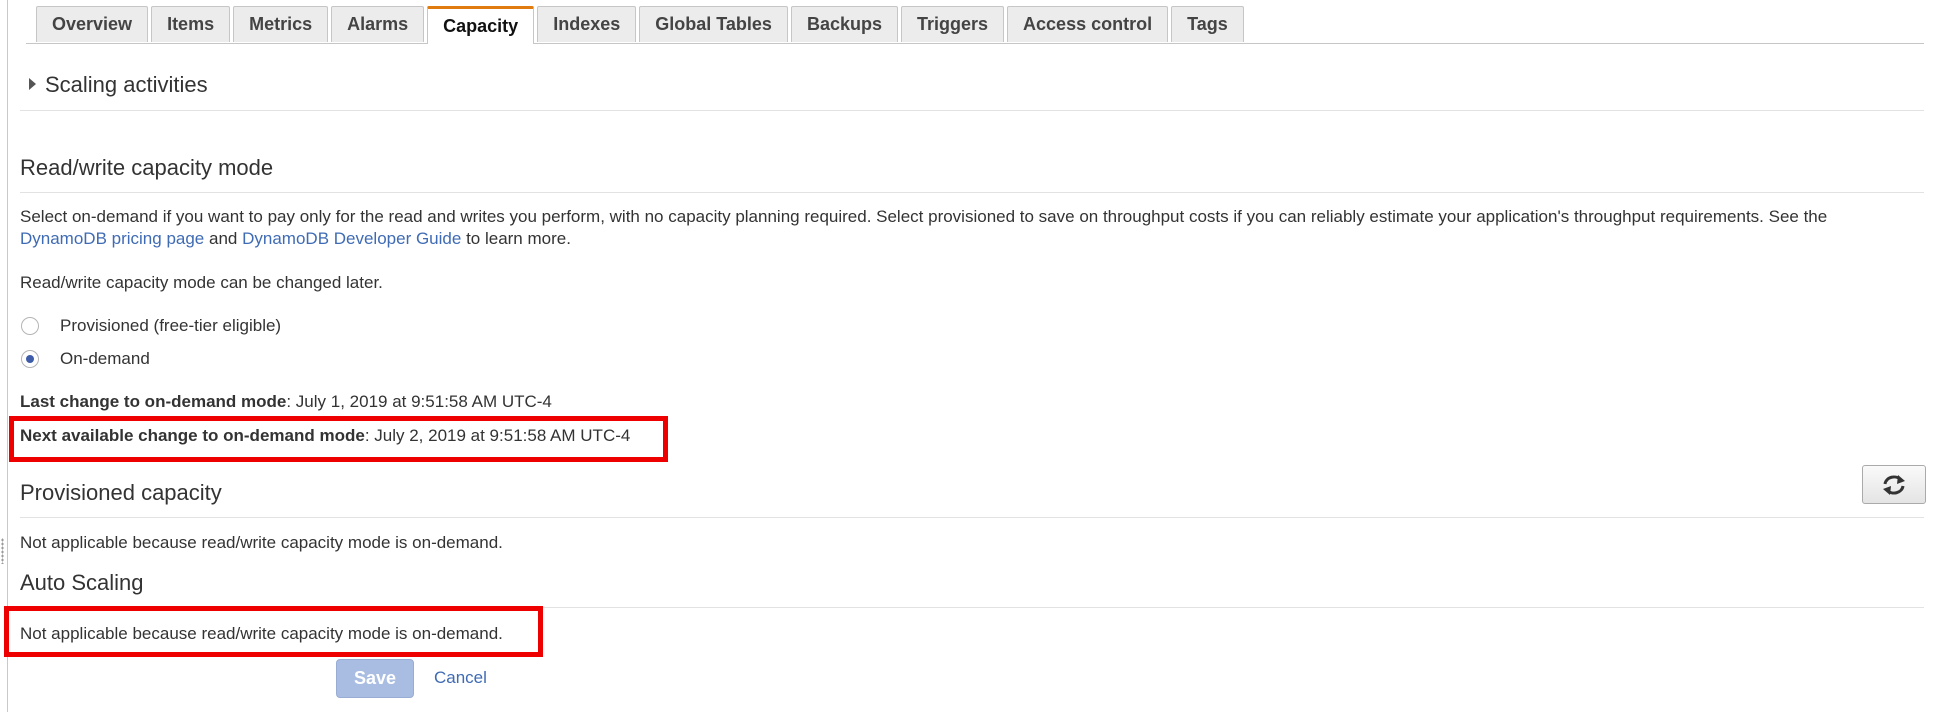  Describe the element at coordinates (351, 238) in the screenshot. I see `developer-guide-link: DynamoDB Developer Guide` at that location.